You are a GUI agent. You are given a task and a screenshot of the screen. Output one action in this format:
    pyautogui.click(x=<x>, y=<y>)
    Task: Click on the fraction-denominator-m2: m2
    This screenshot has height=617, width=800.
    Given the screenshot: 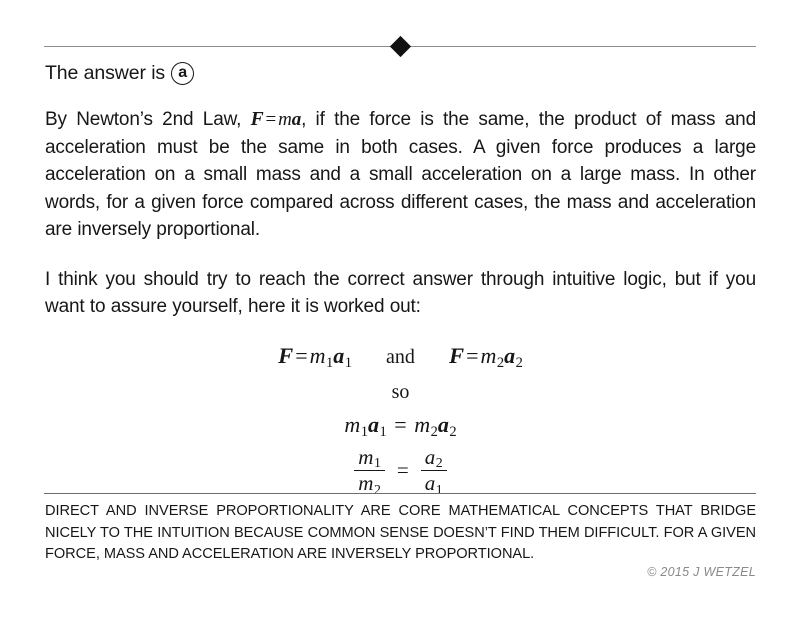 What is the action you would take?
    pyautogui.click(x=369, y=484)
    